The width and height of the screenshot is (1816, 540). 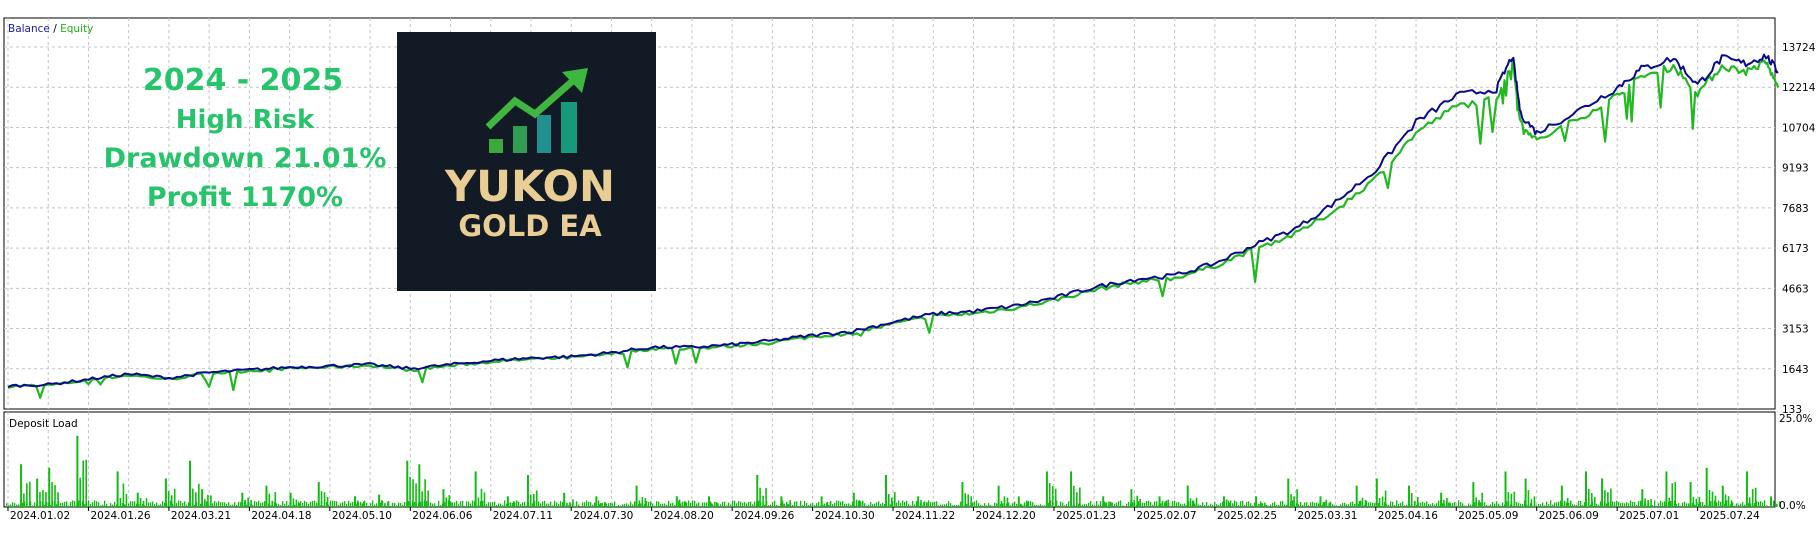 I want to click on y-tick-label: 4663, so click(x=1795, y=289).